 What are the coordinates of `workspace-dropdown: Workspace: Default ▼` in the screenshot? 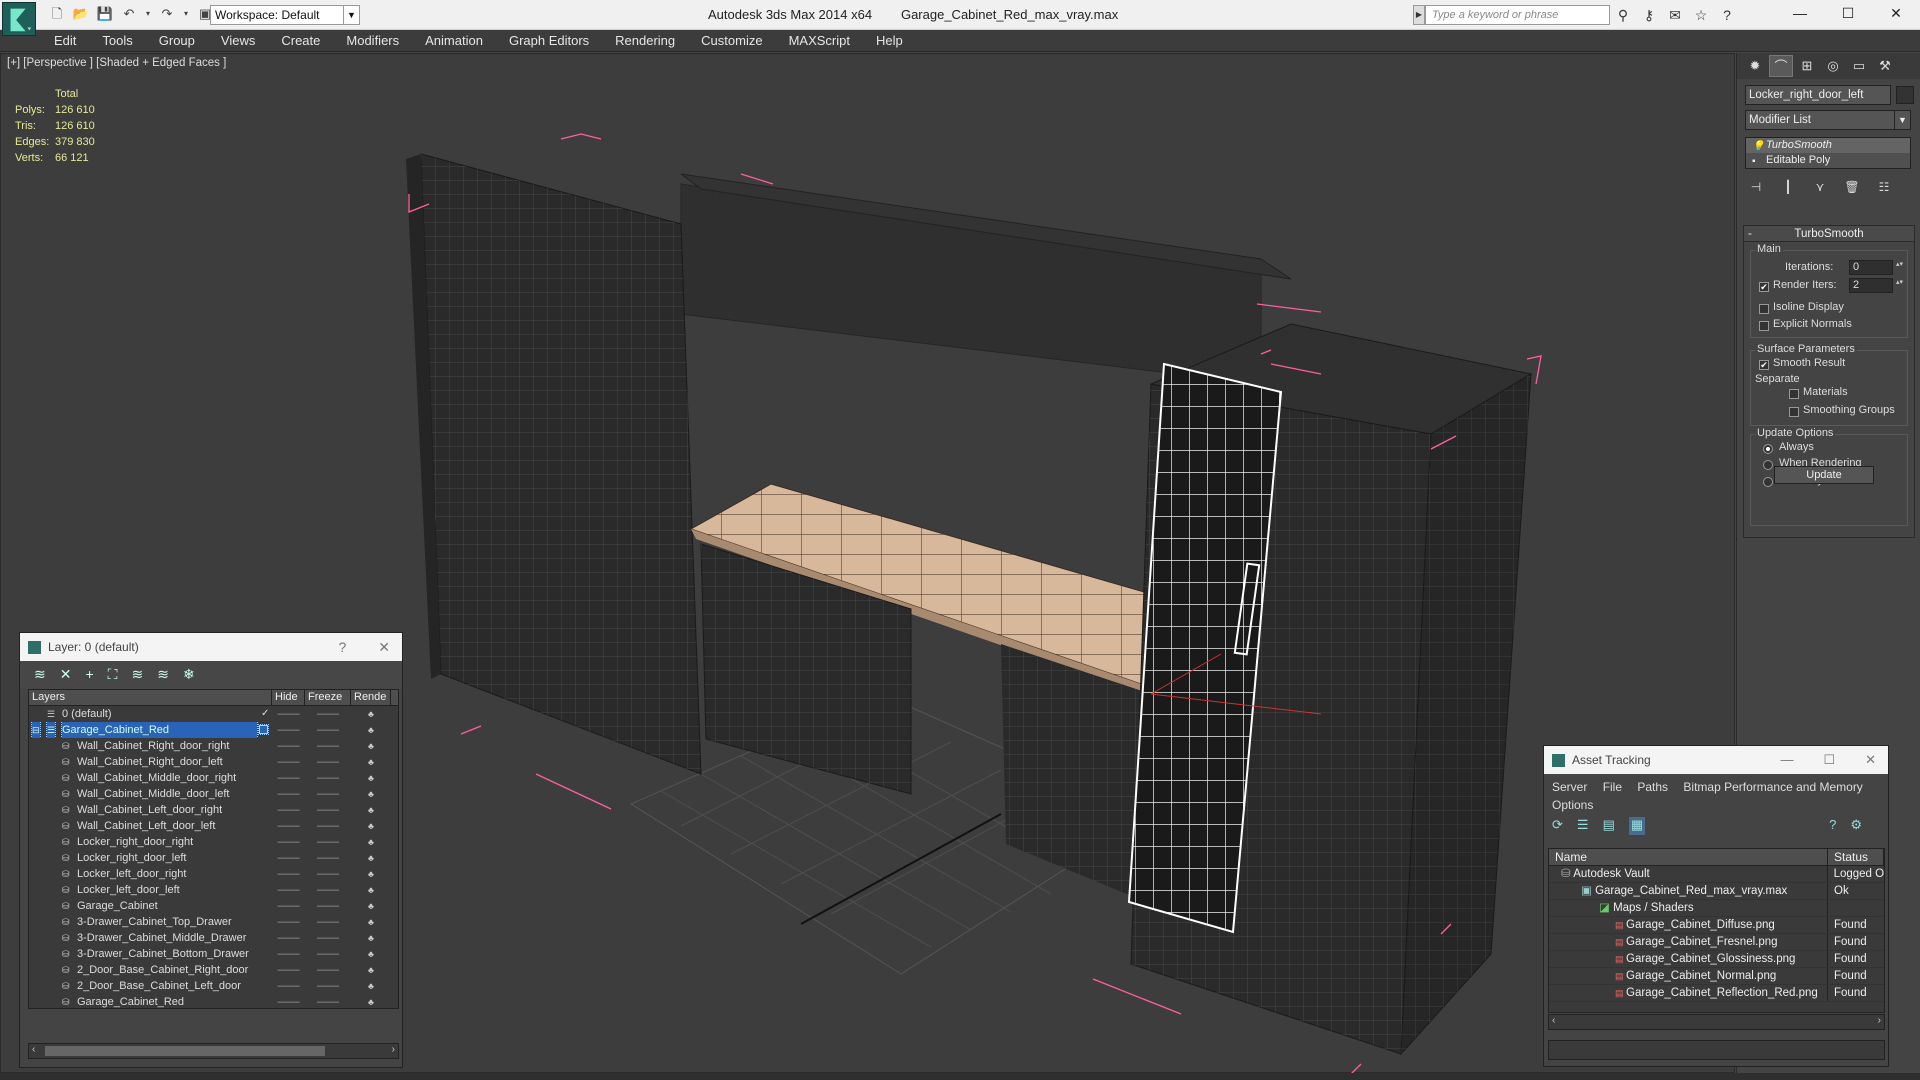 It's located at (285, 15).